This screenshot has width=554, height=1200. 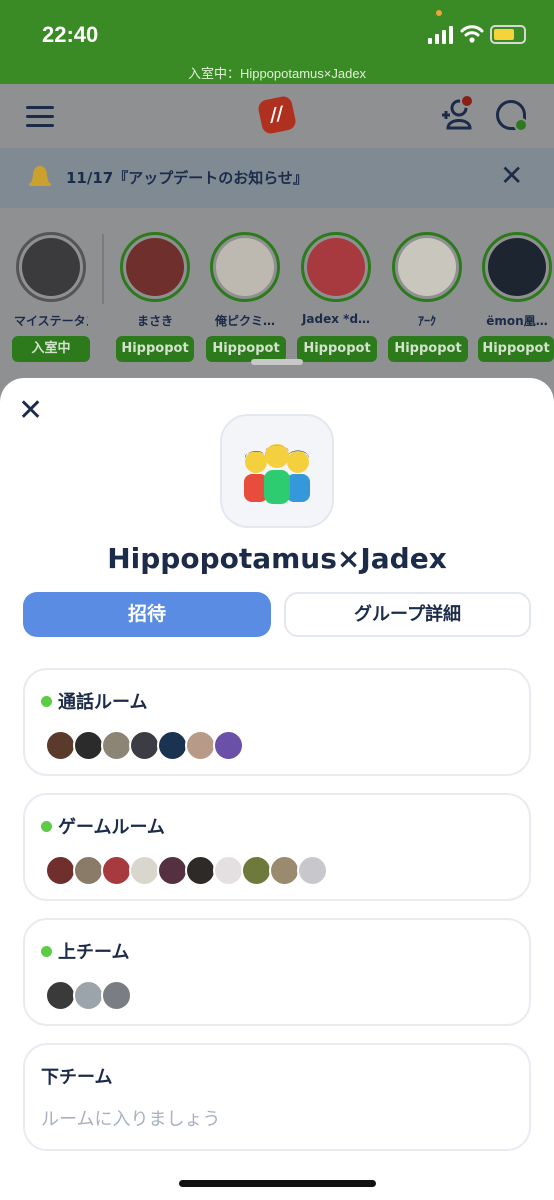 What do you see at coordinates (70, 34) in the screenshot?
I see `status-time: 22:40` at bounding box center [70, 34].